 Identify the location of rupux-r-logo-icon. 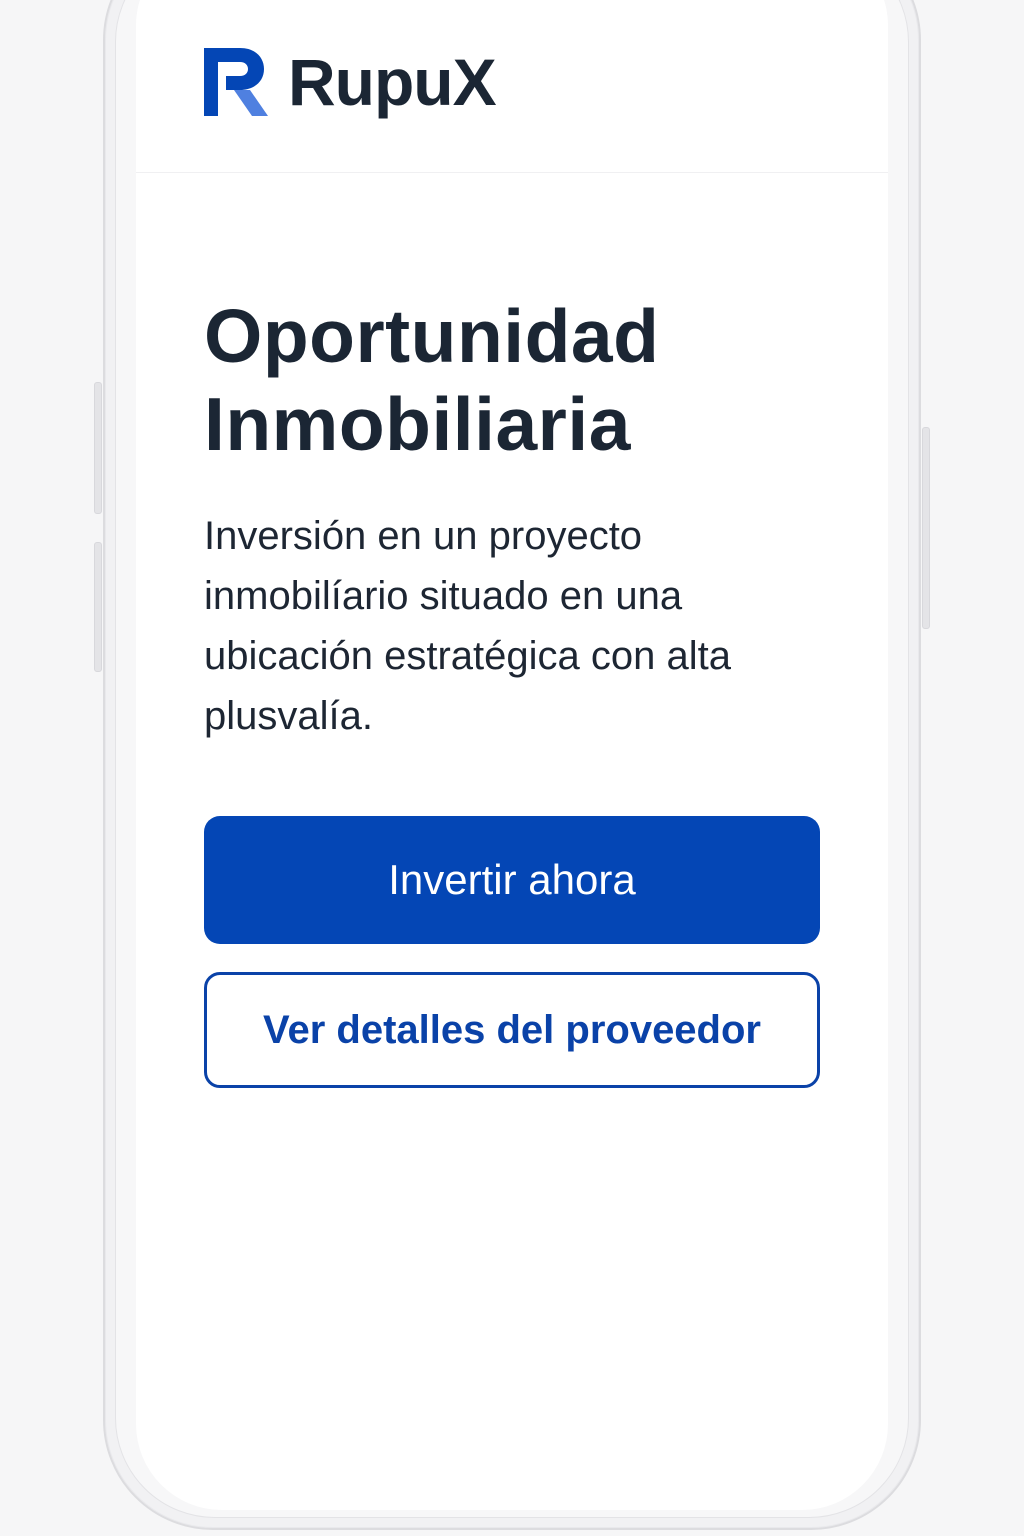
(236, 82).